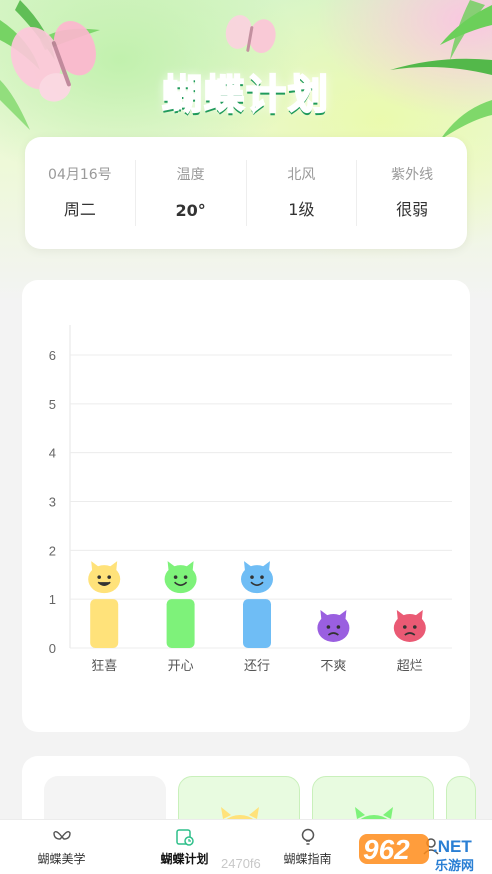 The height and width of the screenshot is (874, 492). I want to click on watermark-text: 962, so click(386, 849).